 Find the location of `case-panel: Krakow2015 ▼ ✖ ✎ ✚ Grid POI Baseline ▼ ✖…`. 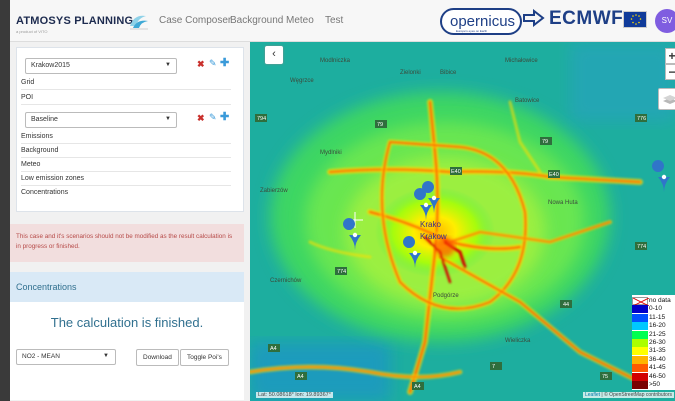

case-panel: Krakow2015 ▼ ✖ ✎ ✚ Grid POI Baseline ▼ ✖… is located at coordinates (130, 129).